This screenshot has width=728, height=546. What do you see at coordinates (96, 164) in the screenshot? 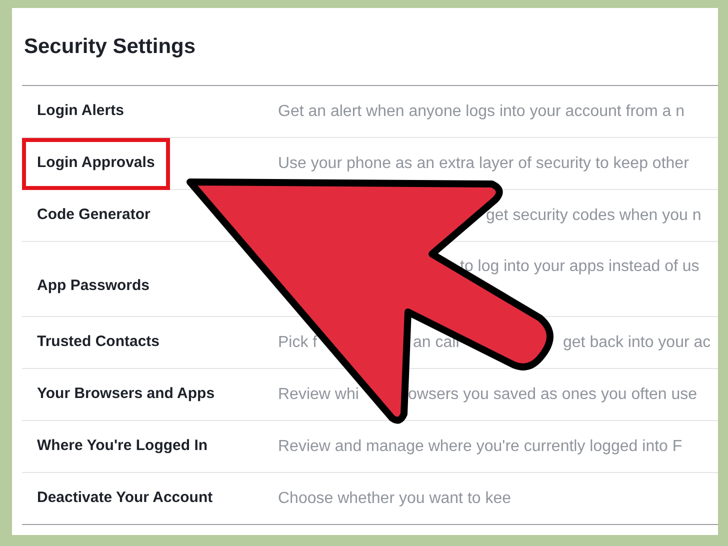
I see `setting-label: Login Approvals` at bounding box center [96, 164].